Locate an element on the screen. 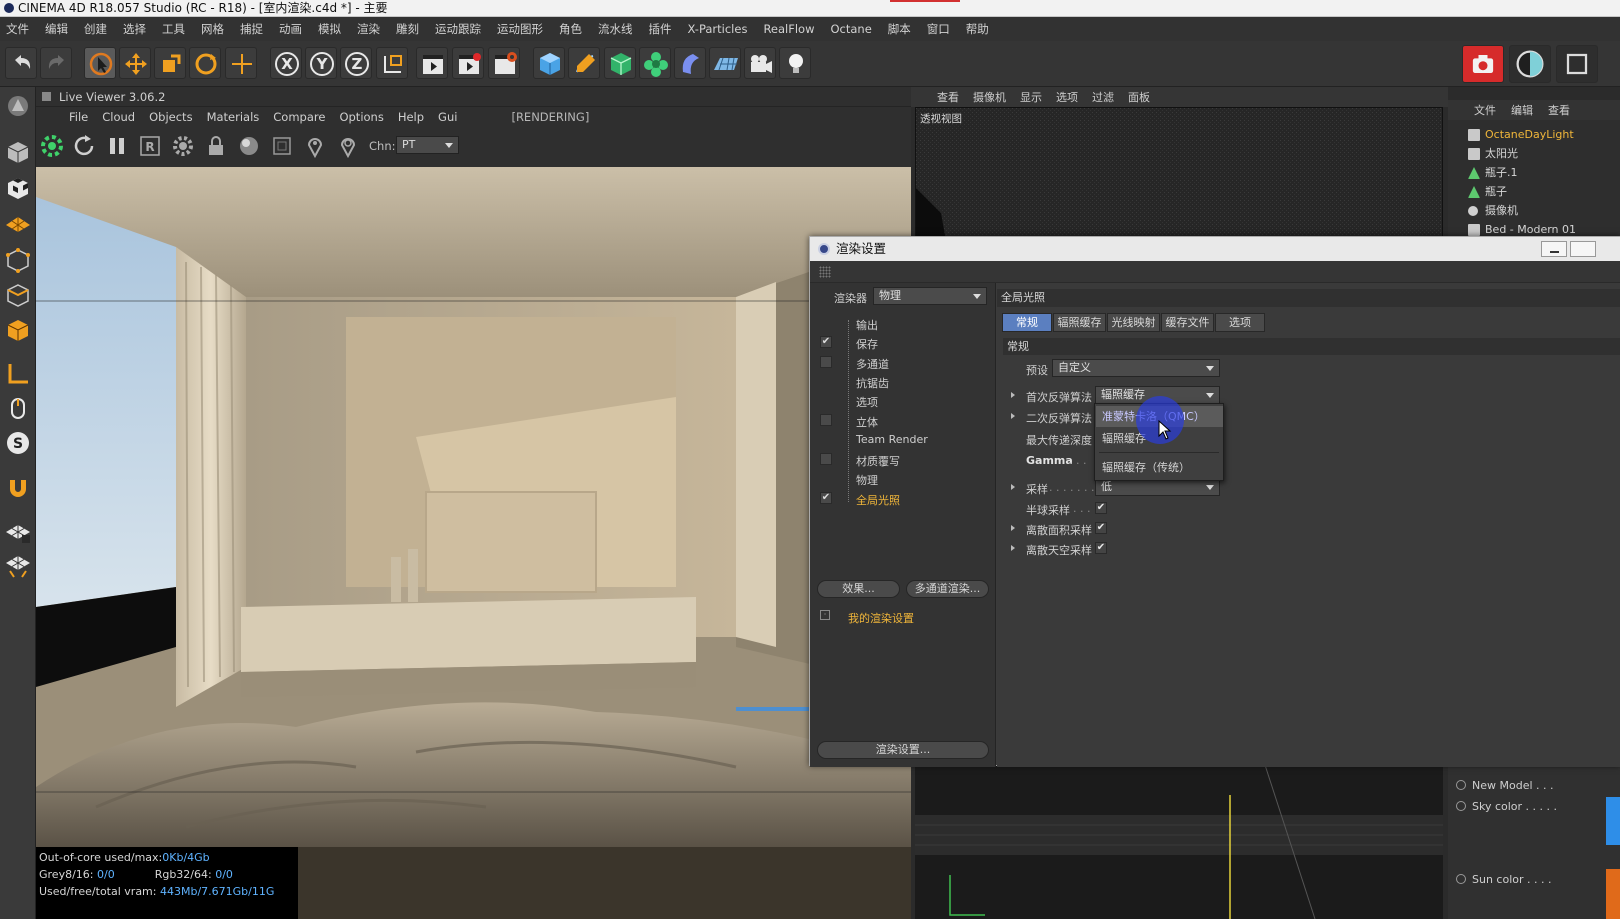  lv-menu-objects: Objects is located at coordinates (170, 117).